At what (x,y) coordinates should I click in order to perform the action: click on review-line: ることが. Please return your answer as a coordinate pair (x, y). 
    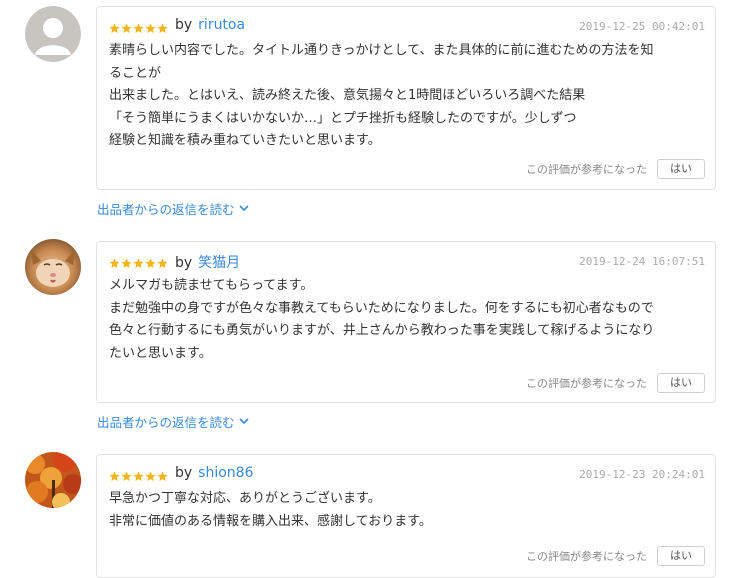
    Looking at the image, I should click on (135, 73).